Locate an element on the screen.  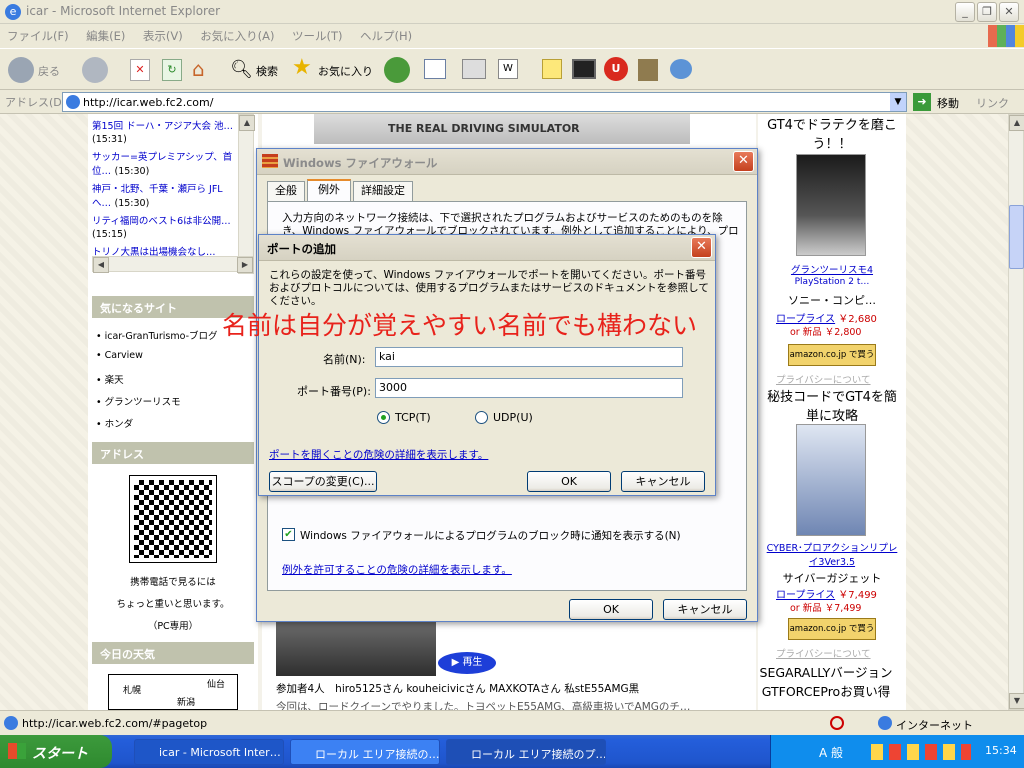
tcp-radio-label: TCP(T) is located at coordinates (413, 417).